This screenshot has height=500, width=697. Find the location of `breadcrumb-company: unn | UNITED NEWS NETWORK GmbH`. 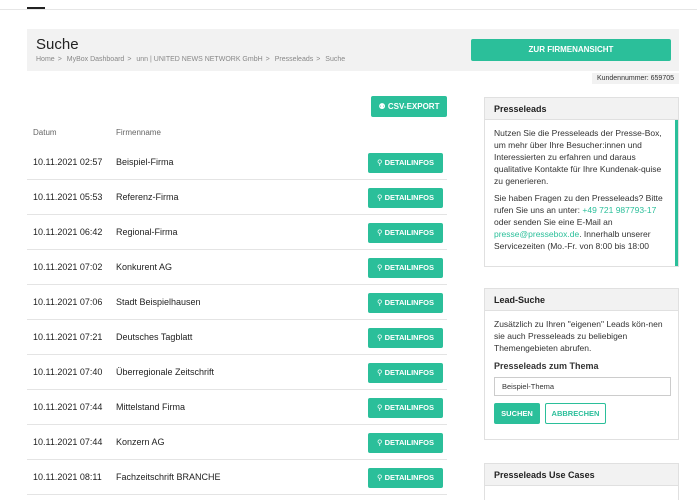

breadcrumb-company: unn | UNITED NEWS NETWORK GmbH is located at coordinates (199, 59).